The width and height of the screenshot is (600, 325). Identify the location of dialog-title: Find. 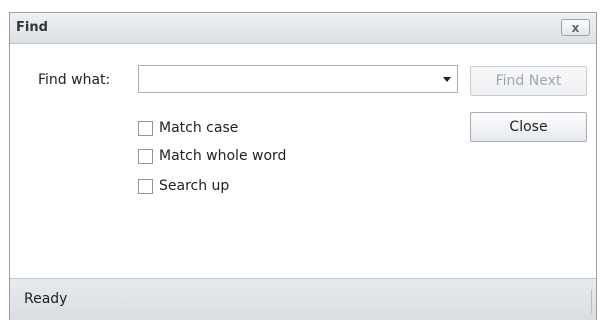
(32, 27).